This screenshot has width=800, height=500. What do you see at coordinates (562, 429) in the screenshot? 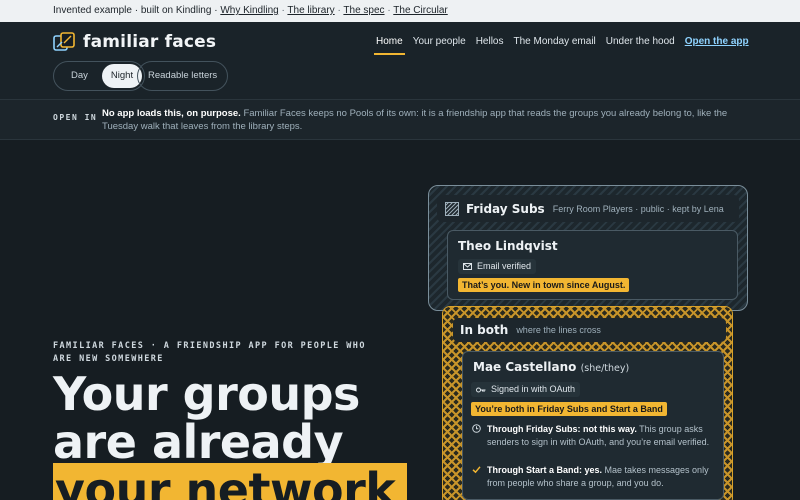
I see `reason-lead: Through Friday Subs: not this way.` at bounding box center [562, 429].